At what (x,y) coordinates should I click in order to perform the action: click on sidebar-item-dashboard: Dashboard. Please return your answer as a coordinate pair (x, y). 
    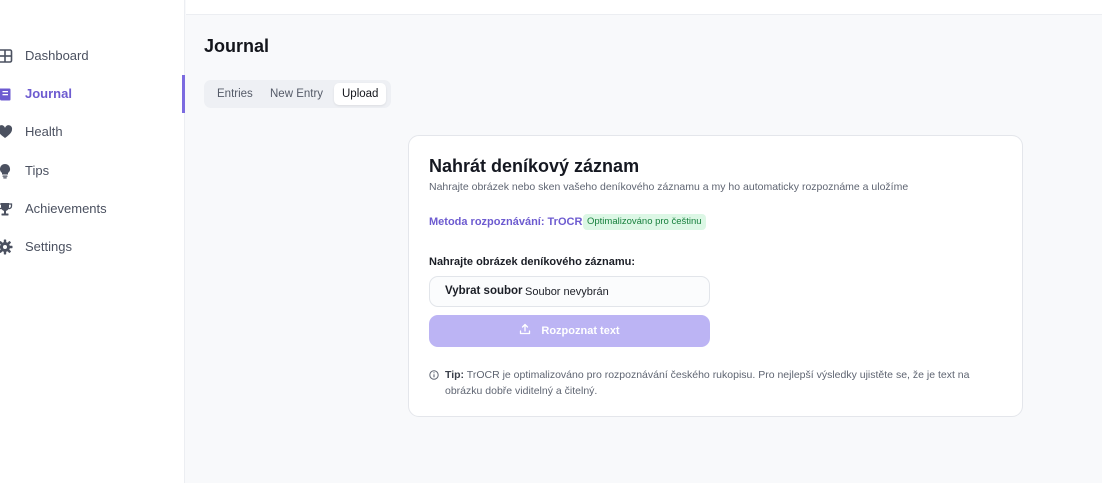
    Looking at the image, I should click on (92, 56).